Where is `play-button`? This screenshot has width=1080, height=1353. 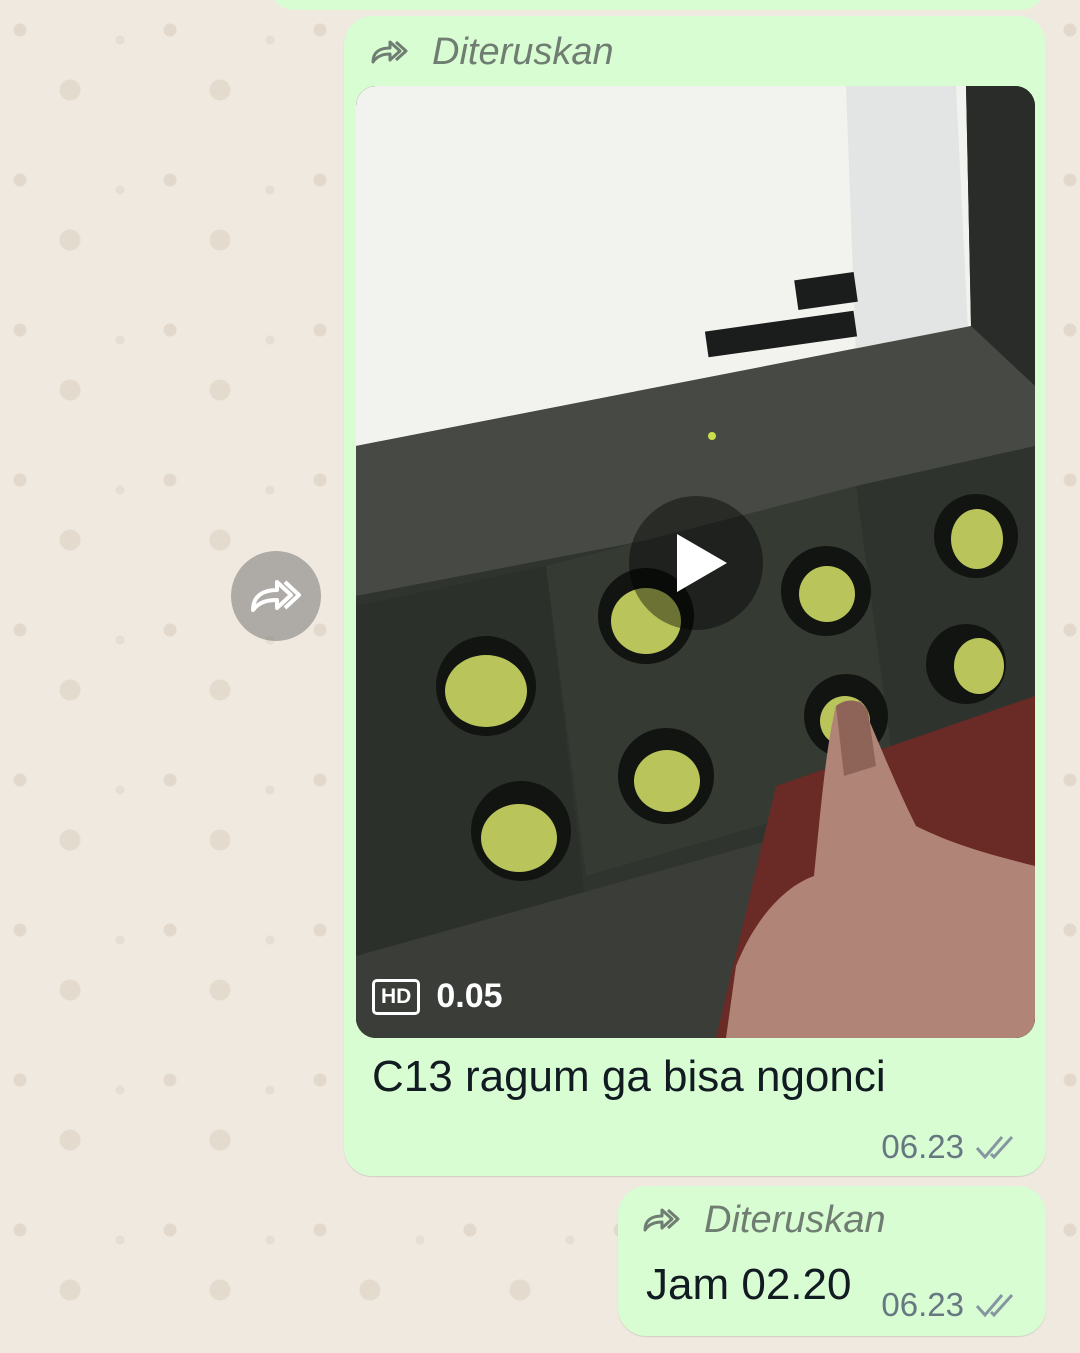 play-button is located at coordinates (696, 563).